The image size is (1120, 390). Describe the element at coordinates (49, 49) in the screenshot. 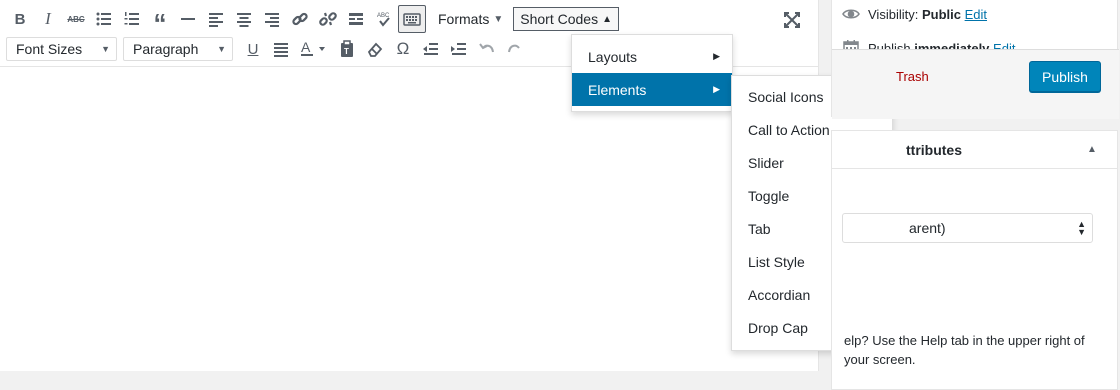

I see `font-sizes-label: Font Sizes` at that location.